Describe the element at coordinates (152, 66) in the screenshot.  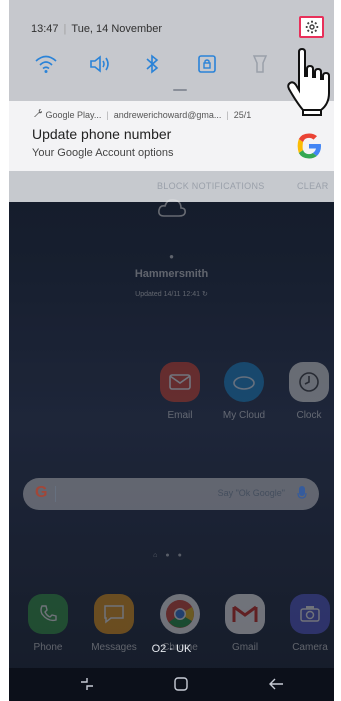
I see `bluetooth-icon` at that location.